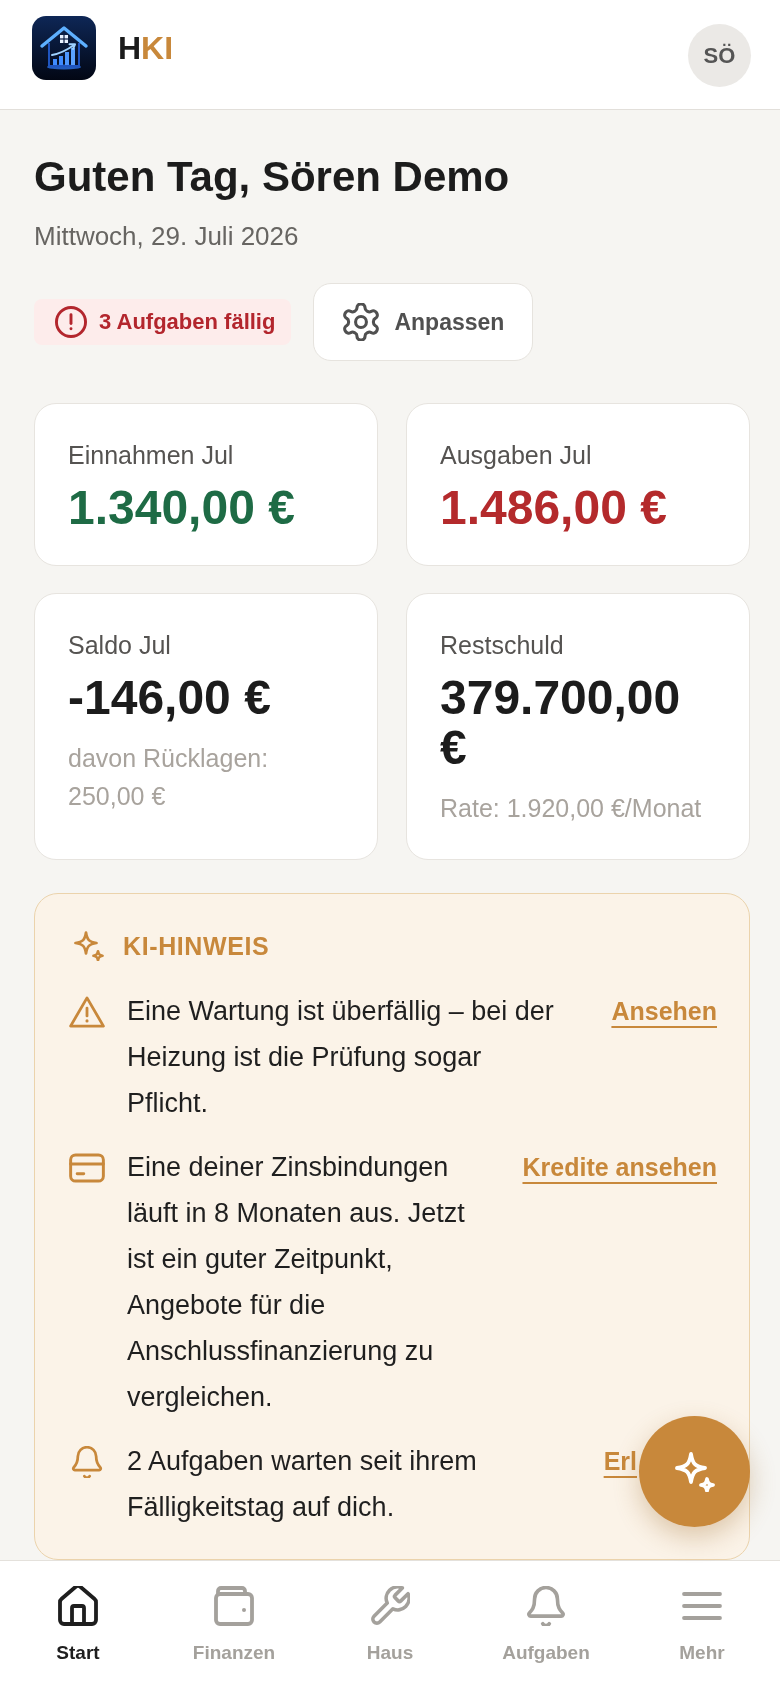  I want to click on alert-icon, so click(71, 322).